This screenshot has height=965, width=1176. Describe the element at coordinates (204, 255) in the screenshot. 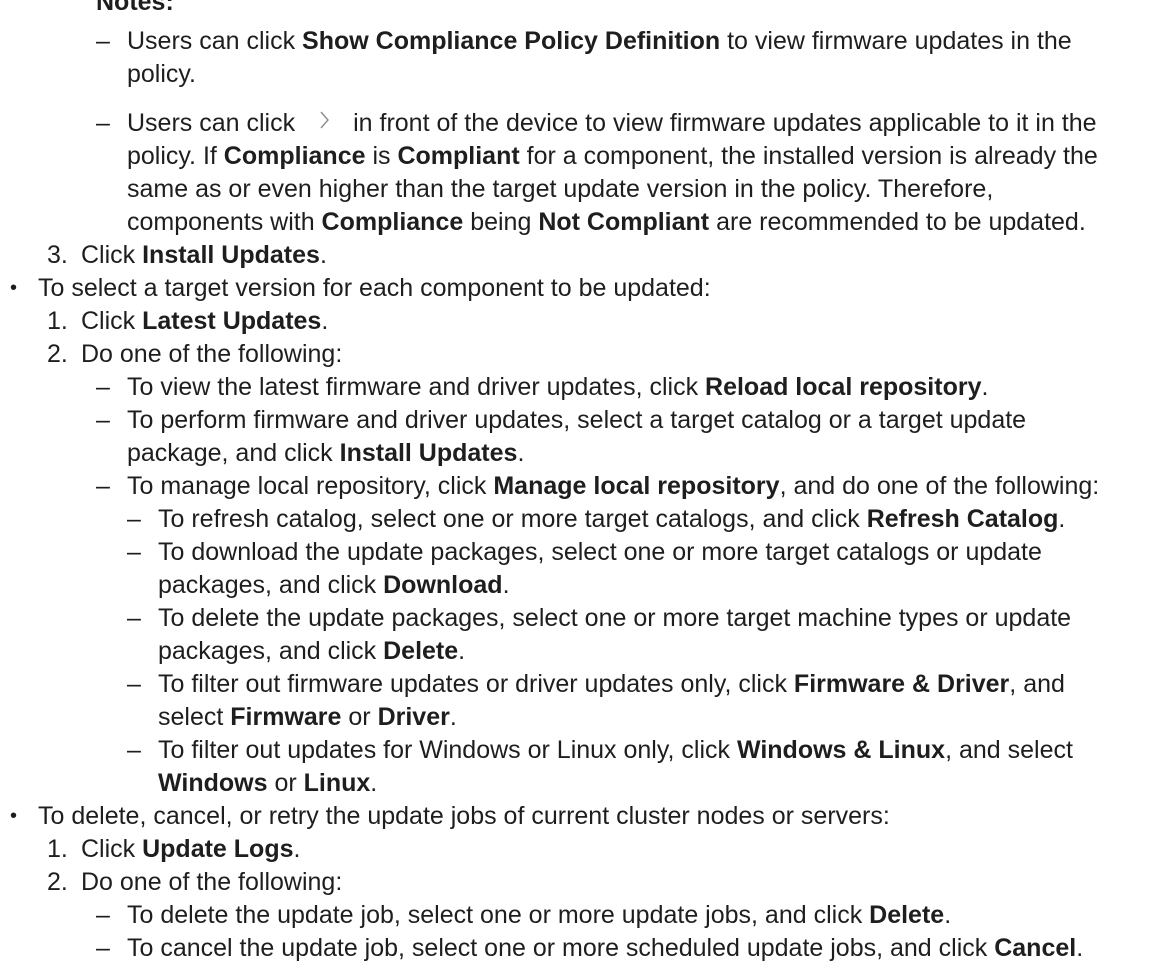

I see `step-3-text: Click Install Updates.` at that location.